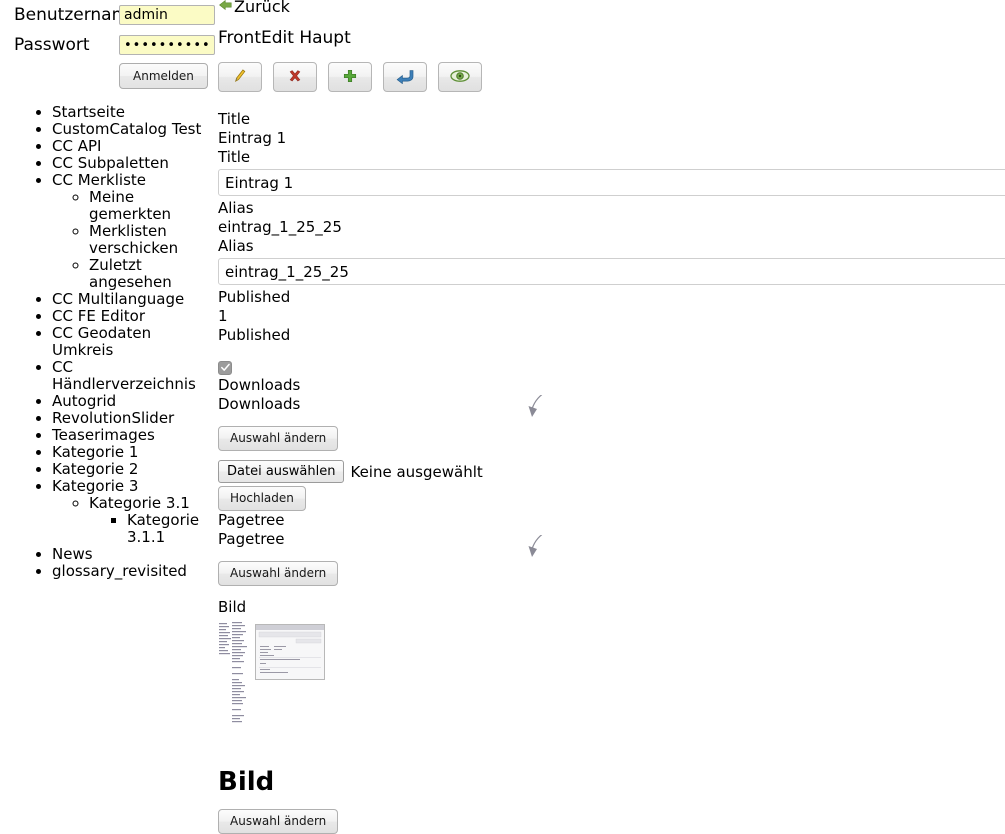 Image resolution: width=1005 pixels, height=834 pixels. What do you see at coordinates (225, 8) in the screenshot?
I see `green-left-arrow-icon` at bounding box center [225, 8].